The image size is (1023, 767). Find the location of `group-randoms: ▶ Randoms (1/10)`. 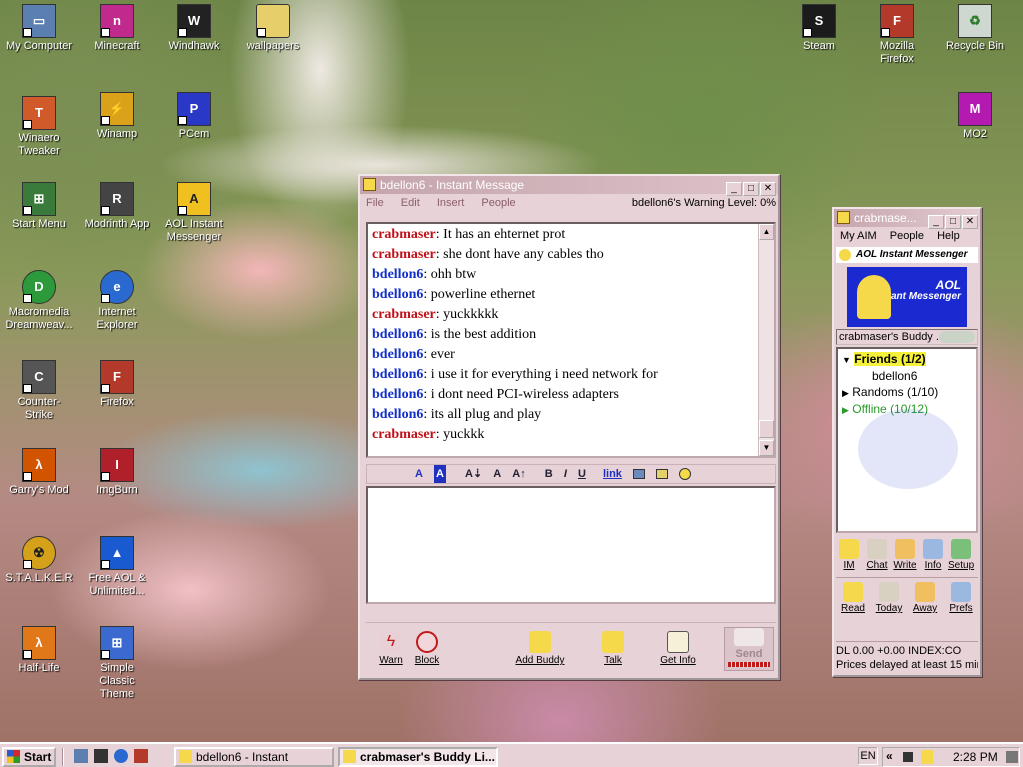

group-randoms: ▶ Randoms (1/10) is located at coordinates (907, 392).